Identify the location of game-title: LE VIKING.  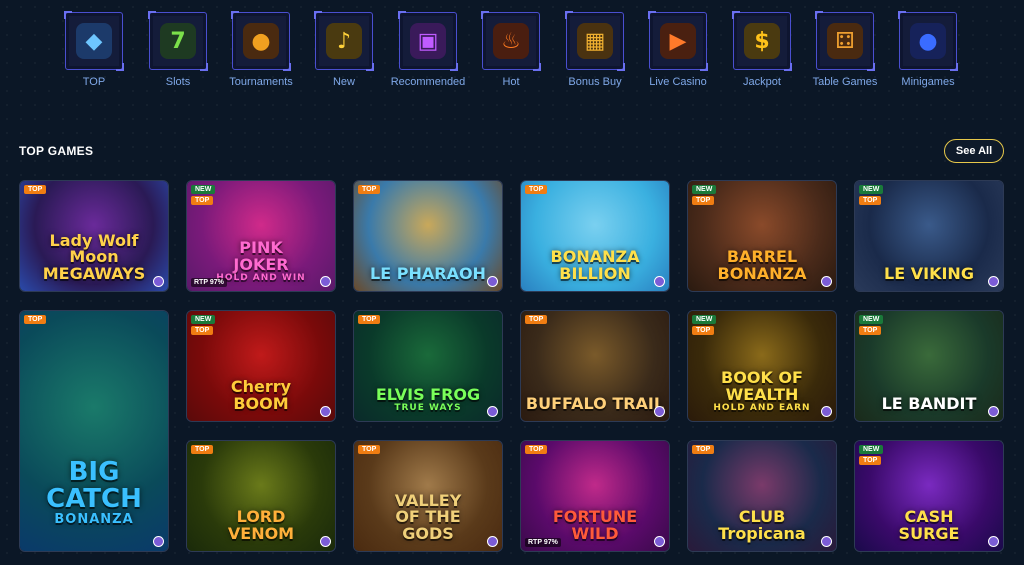
(929, 274).